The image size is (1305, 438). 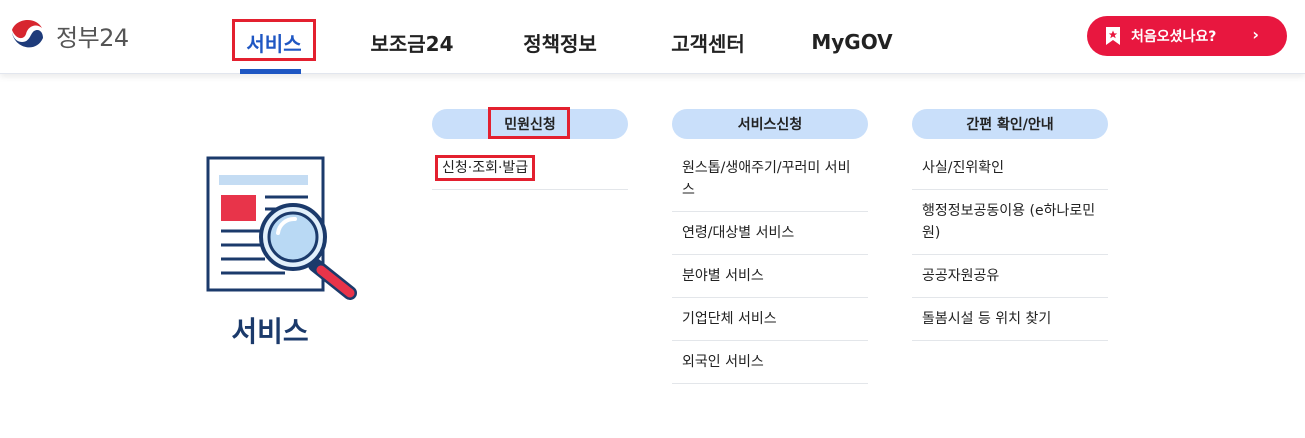 I want to click on nav-item-policy: 정책정보, so click(x=560, y=42).